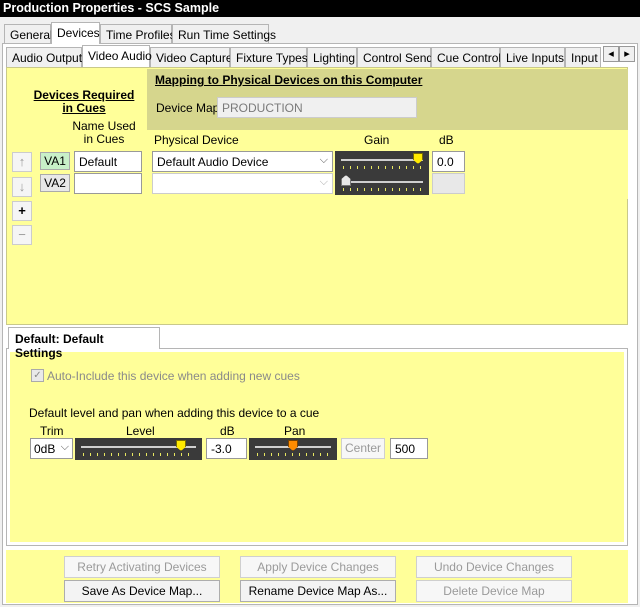 This screenshot has height=607, width=640. What do you see at coordinates (44, 57) in the screenshot?
I see `tab-audio-output: Audio Output` at bounding box center [44, 57].